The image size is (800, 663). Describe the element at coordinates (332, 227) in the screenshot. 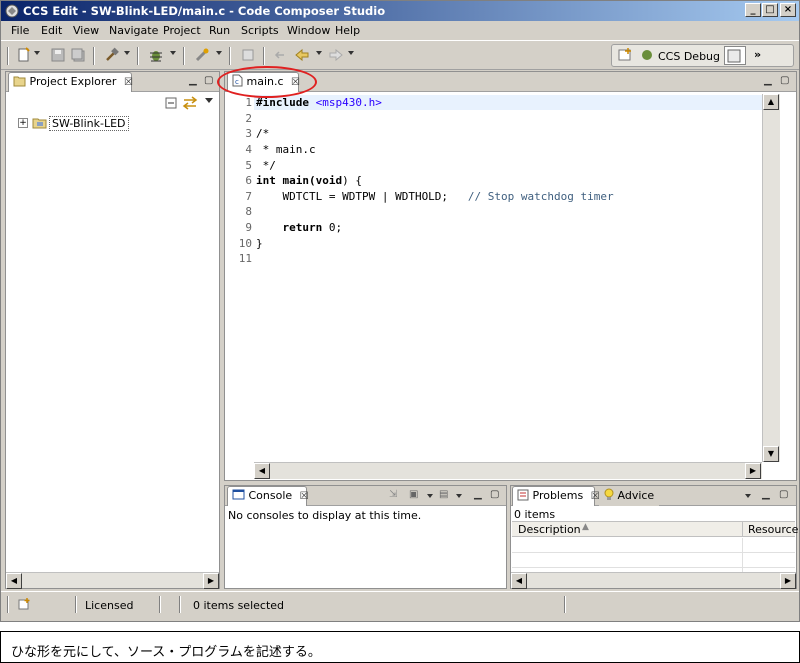

I see `code-token-value: 0;` at that location.